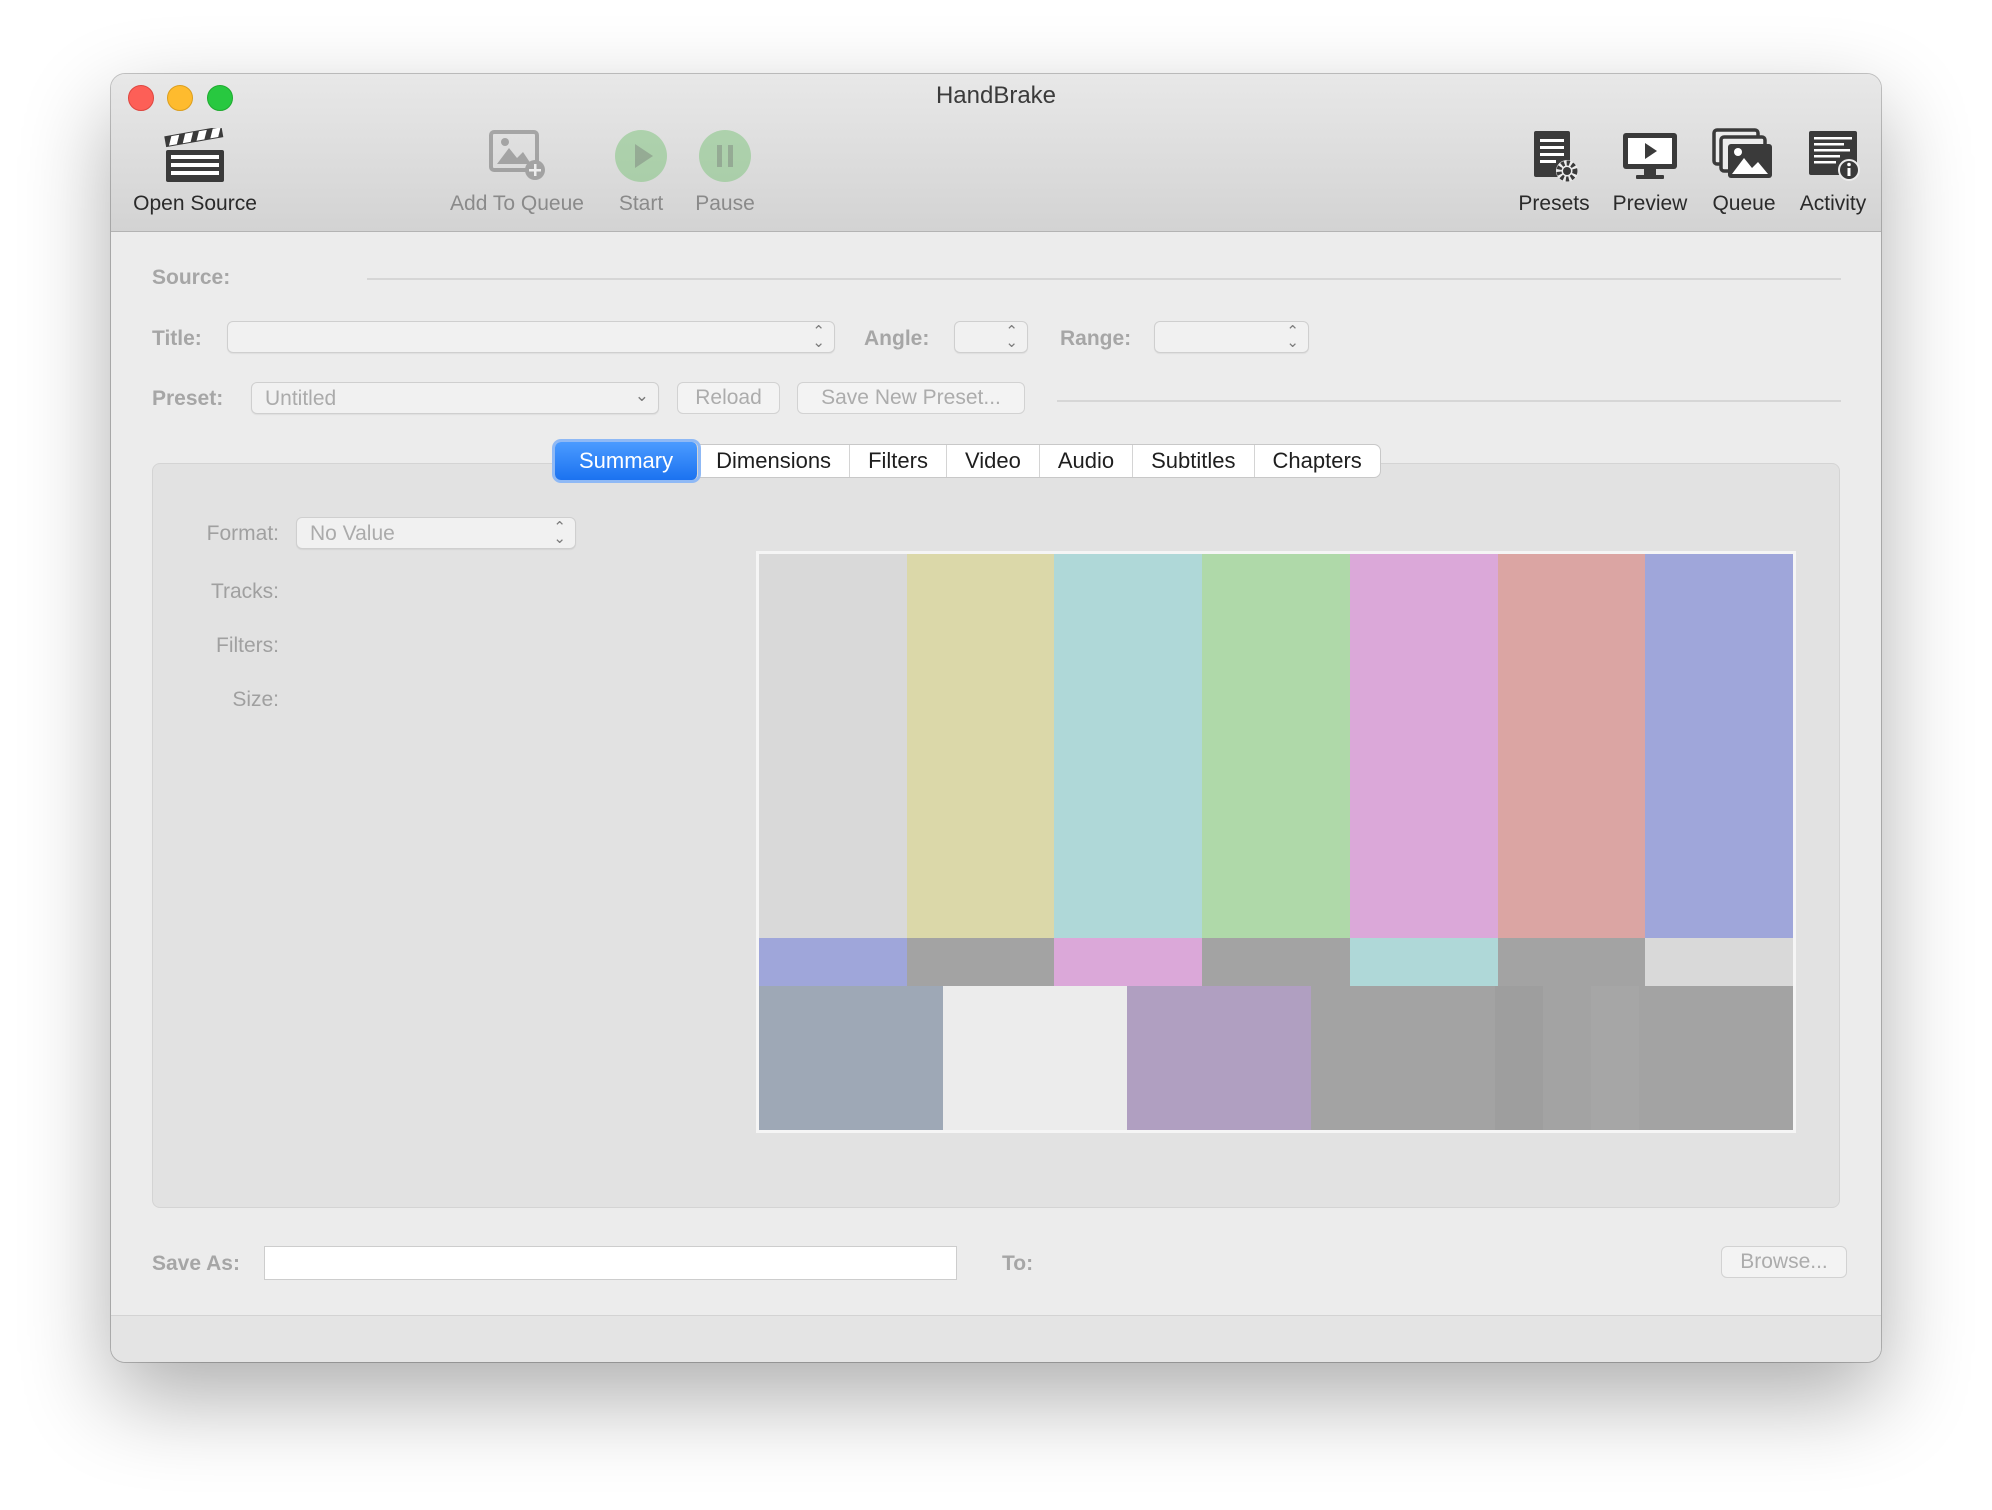 The width and height of the screenshot is (1992, 1510). Describe the element at coordinates (517, 203) in the screenshot. I see `add-to-queue-label: Add To Queue` at that location.